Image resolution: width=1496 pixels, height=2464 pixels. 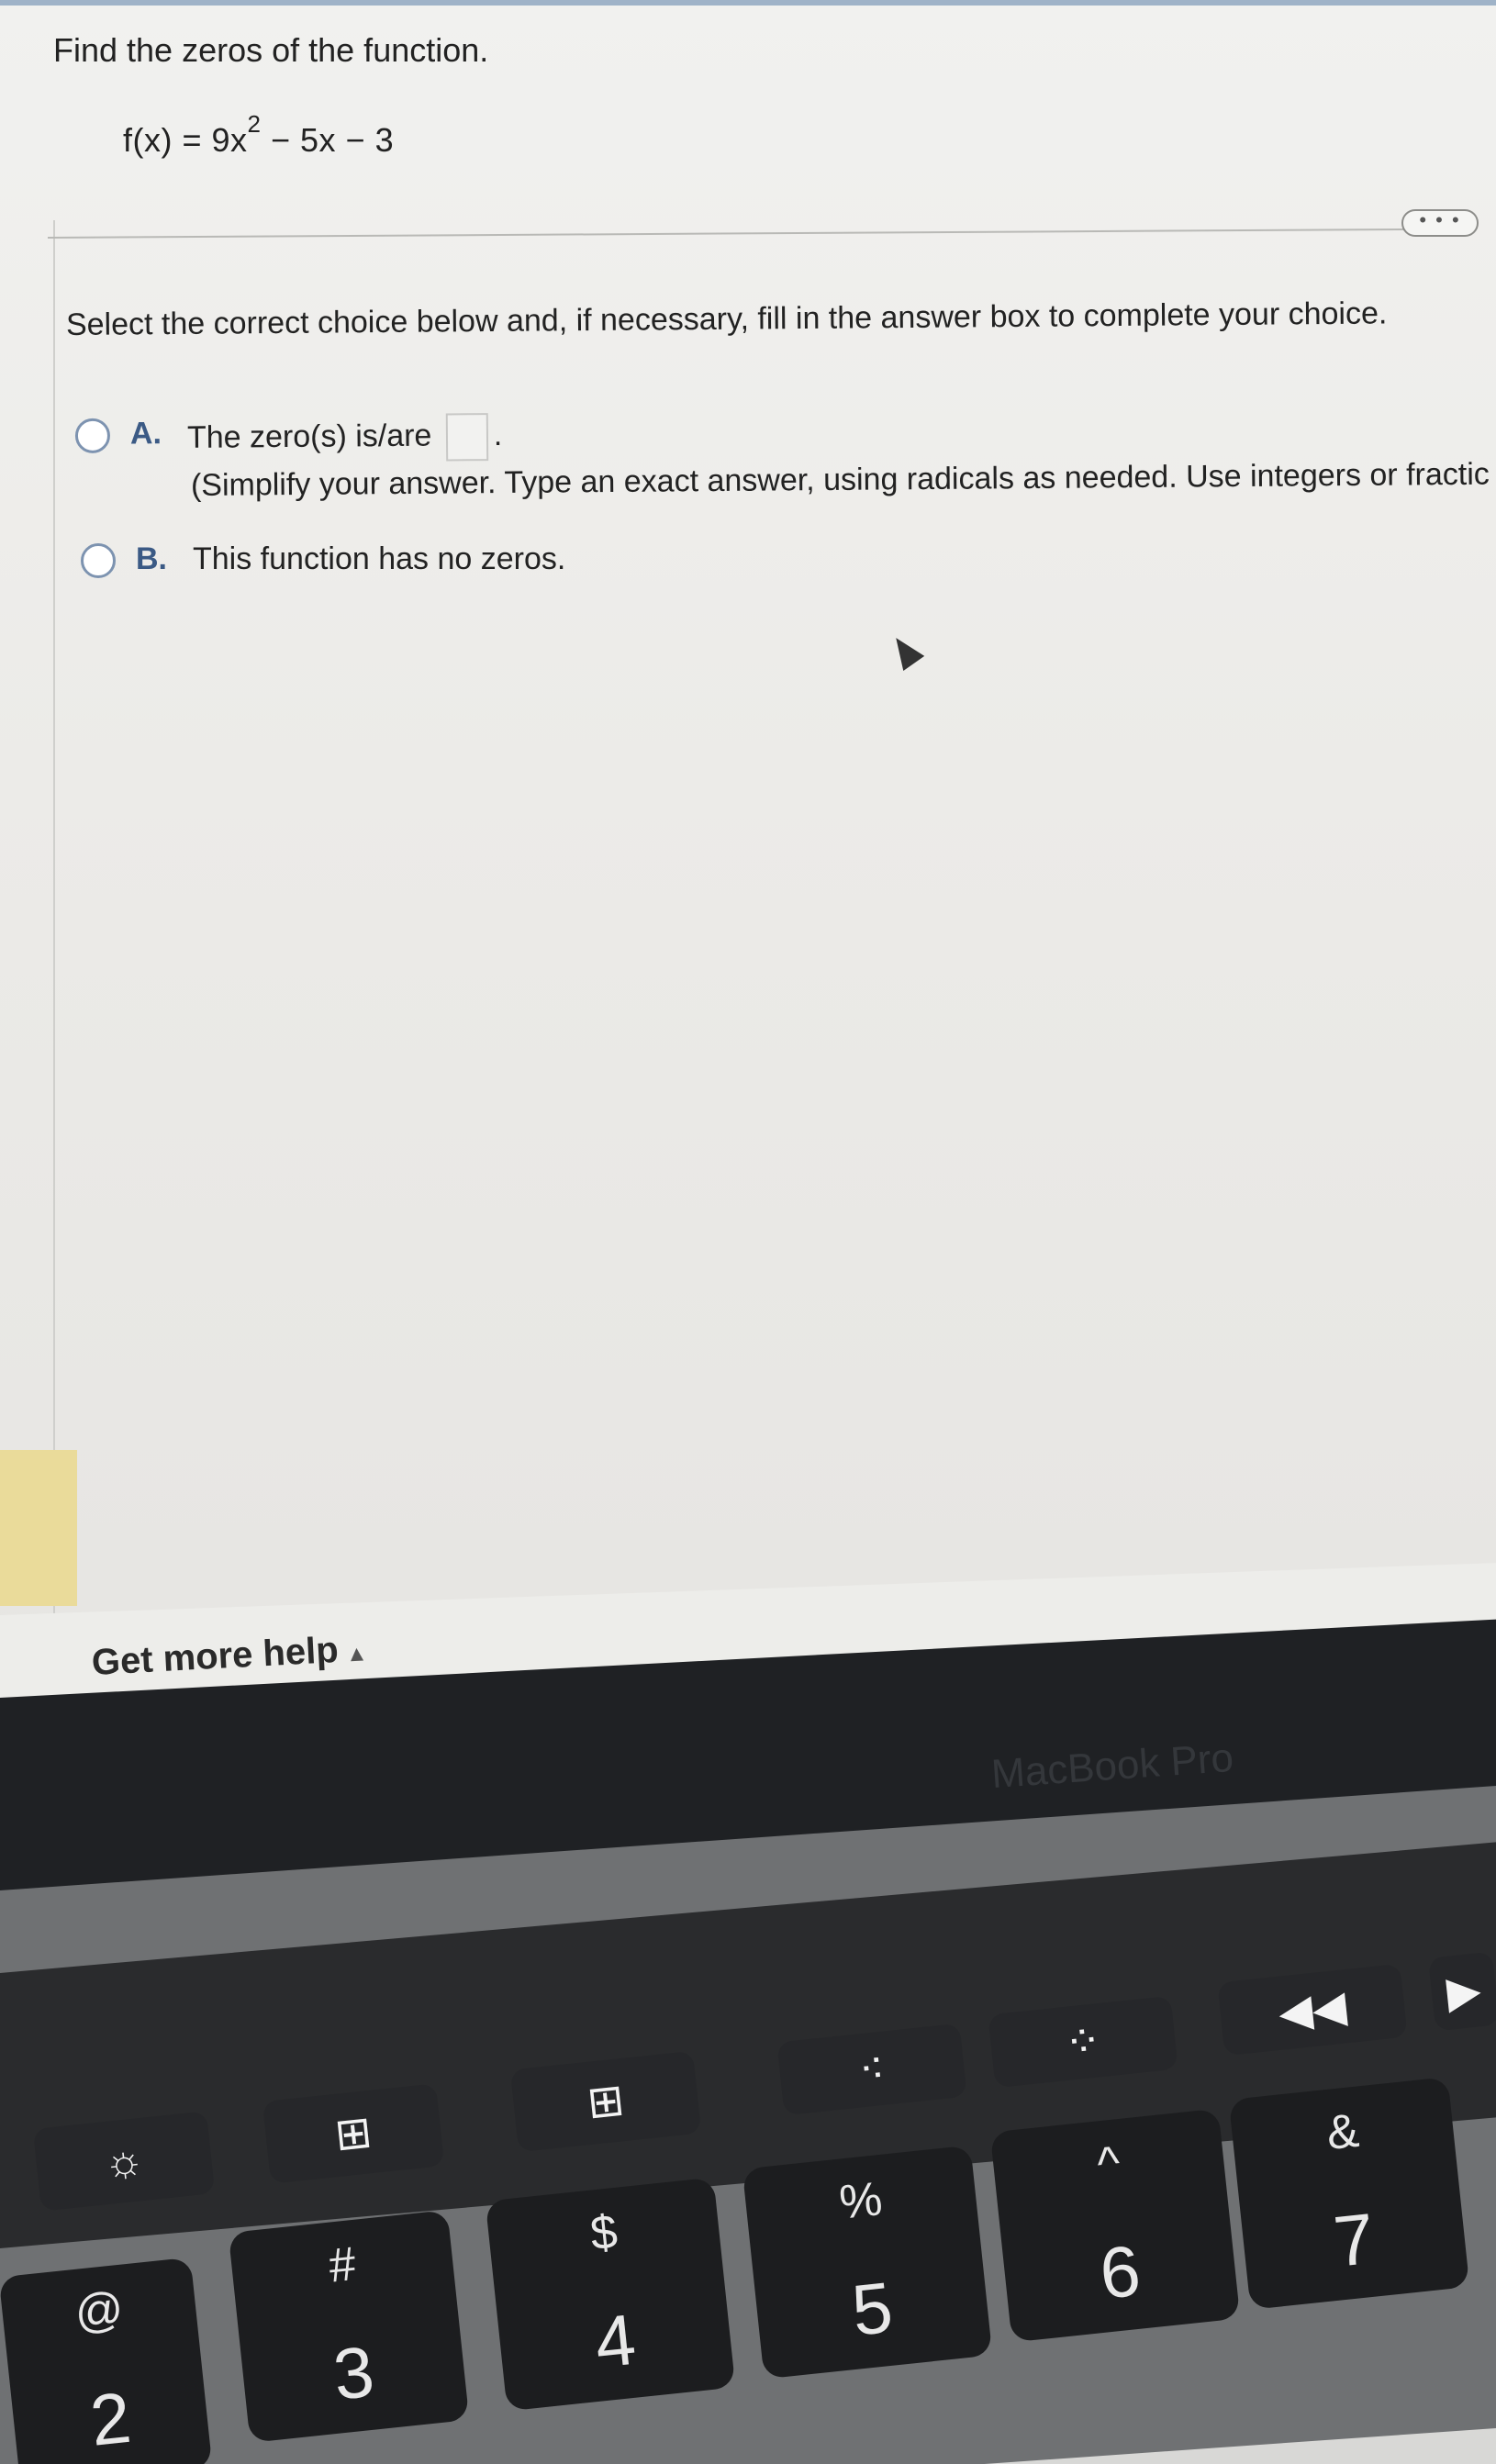 I want to click on top-strip, so click(x=748, y=3).